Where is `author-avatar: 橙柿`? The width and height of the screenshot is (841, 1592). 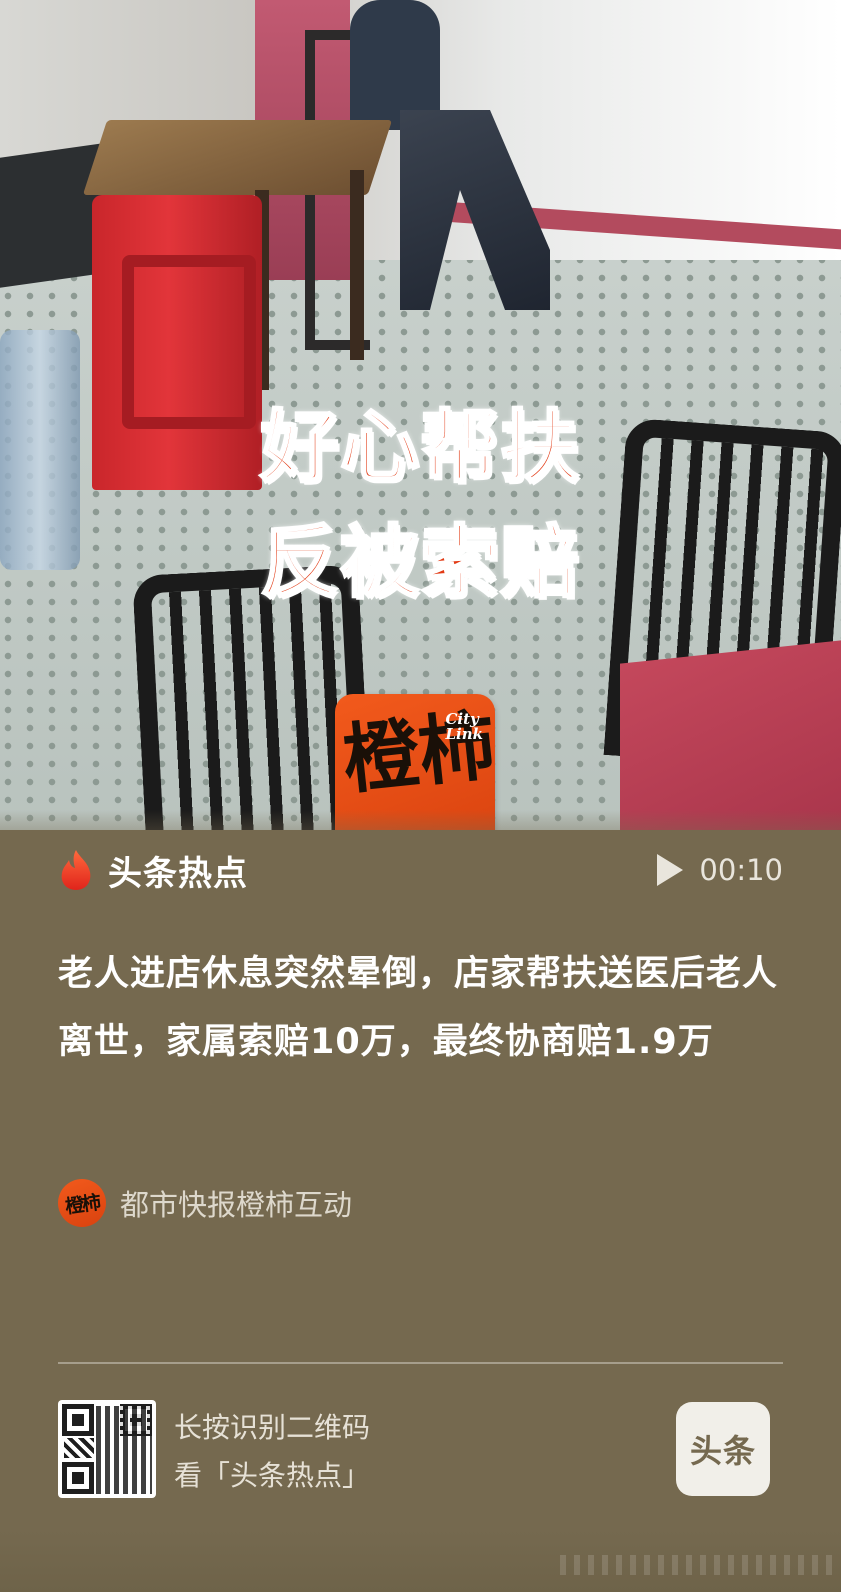 author-avatar: 橙柿 is located at coordinates (82, 1203).